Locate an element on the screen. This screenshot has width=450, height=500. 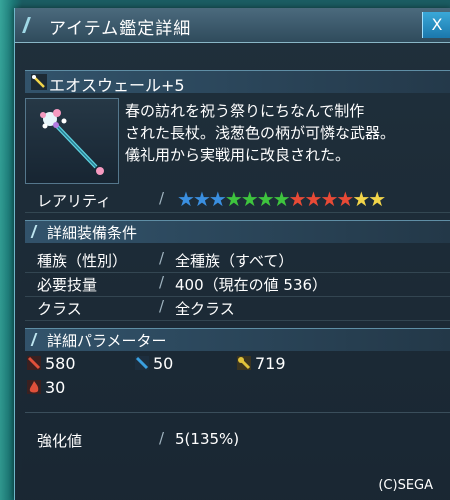
window-title: アイテム鑑定詳細 is located at coordinates (120, 29).